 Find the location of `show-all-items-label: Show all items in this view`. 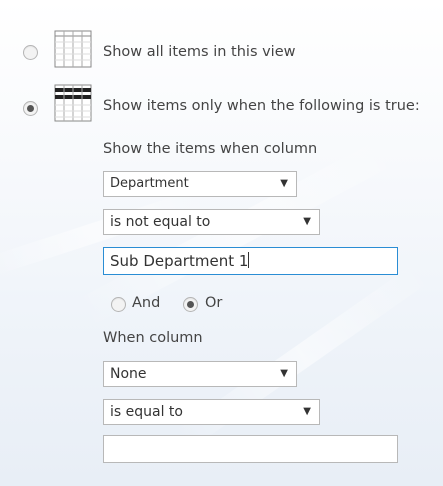

show-all-items-label: Show all items in this view is located at coordinates (199, 52).